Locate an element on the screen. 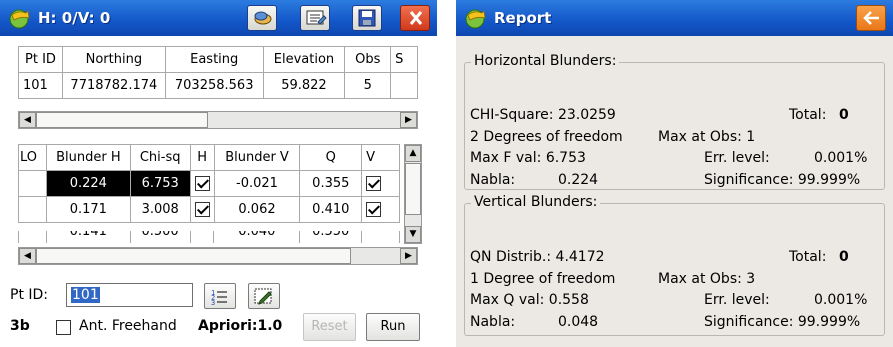 This screenshot has height=347, width=893. ant-freehand-checkbox is located at coordinates (63, 327).